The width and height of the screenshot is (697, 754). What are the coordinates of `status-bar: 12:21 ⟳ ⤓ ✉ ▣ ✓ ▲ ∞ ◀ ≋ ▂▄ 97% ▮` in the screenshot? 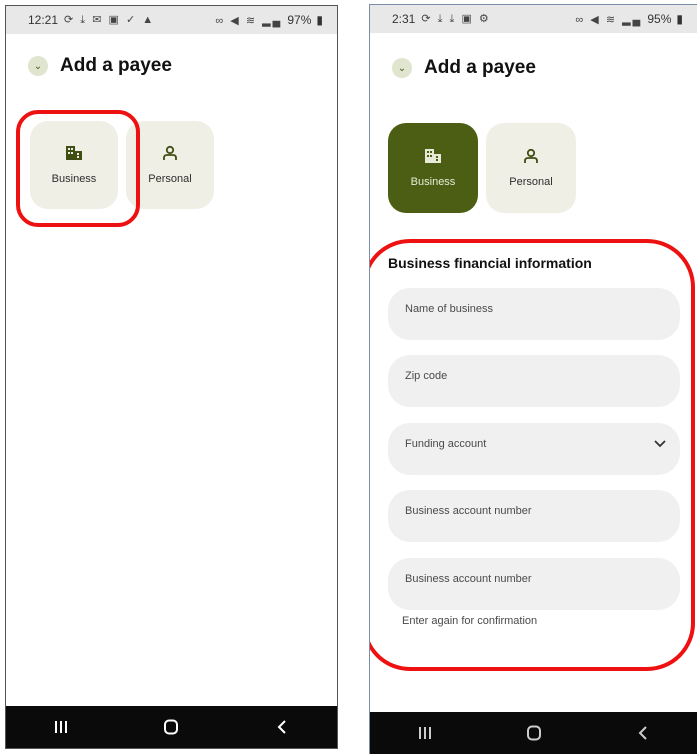 It's located at (171, 20).